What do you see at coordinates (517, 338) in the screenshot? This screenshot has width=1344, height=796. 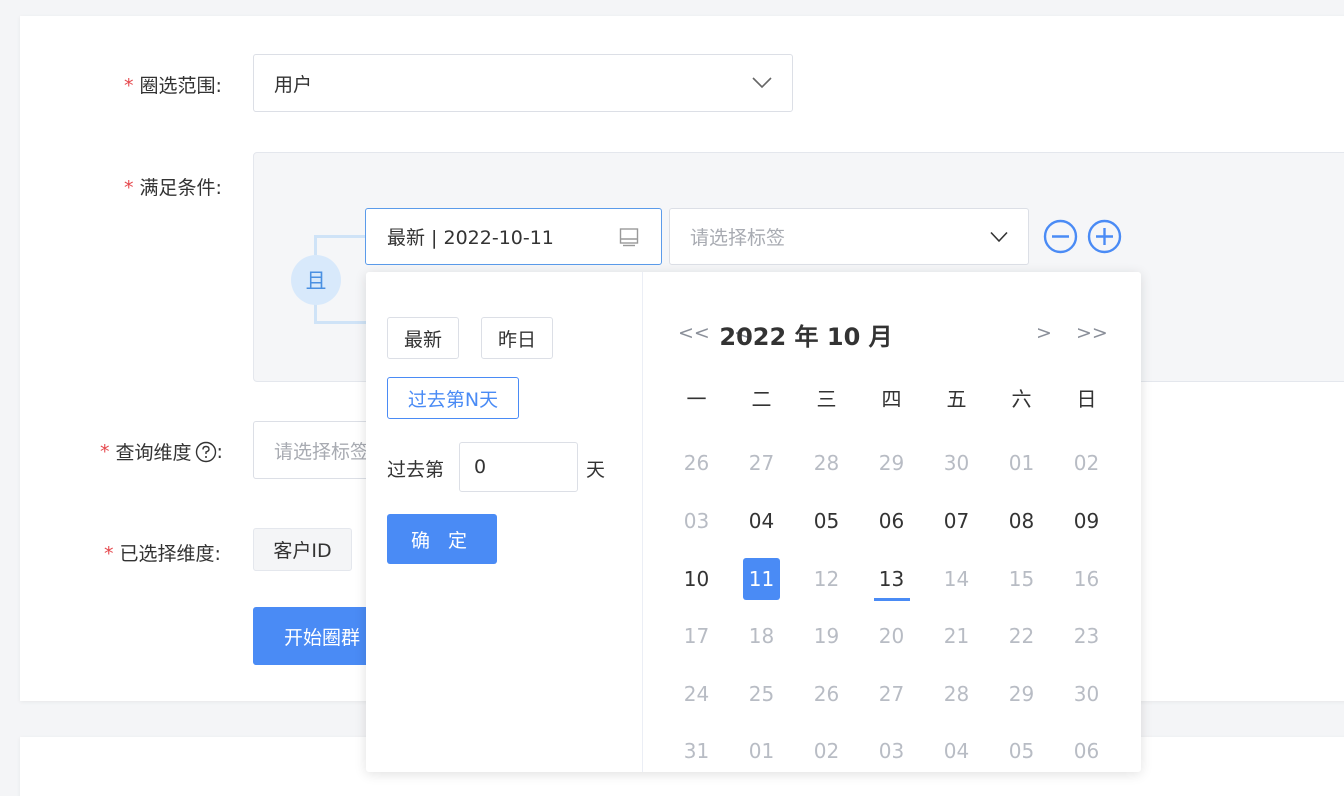 I see `quick-yesterday-button: 昨日` at bounding box center [517, 338].